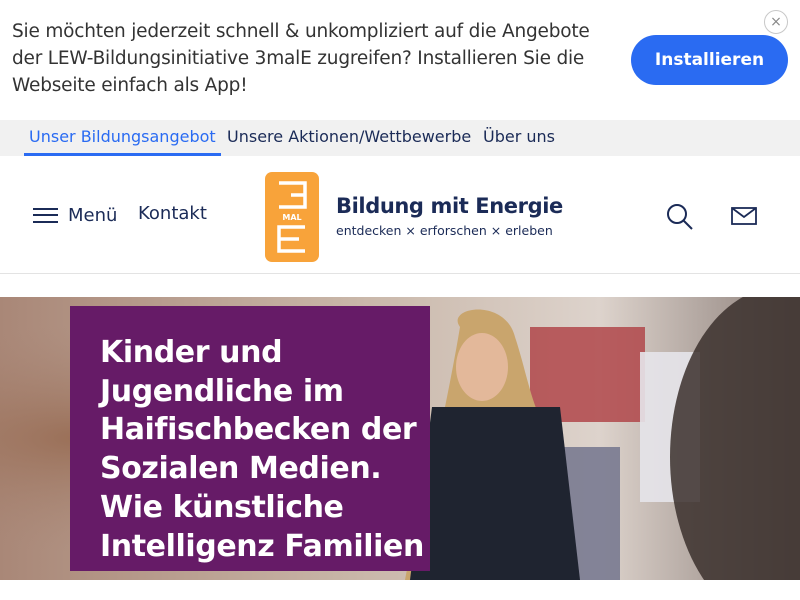 The image size is (800, 600). I want to click on logo-mark: MAL, so click(292, 217).